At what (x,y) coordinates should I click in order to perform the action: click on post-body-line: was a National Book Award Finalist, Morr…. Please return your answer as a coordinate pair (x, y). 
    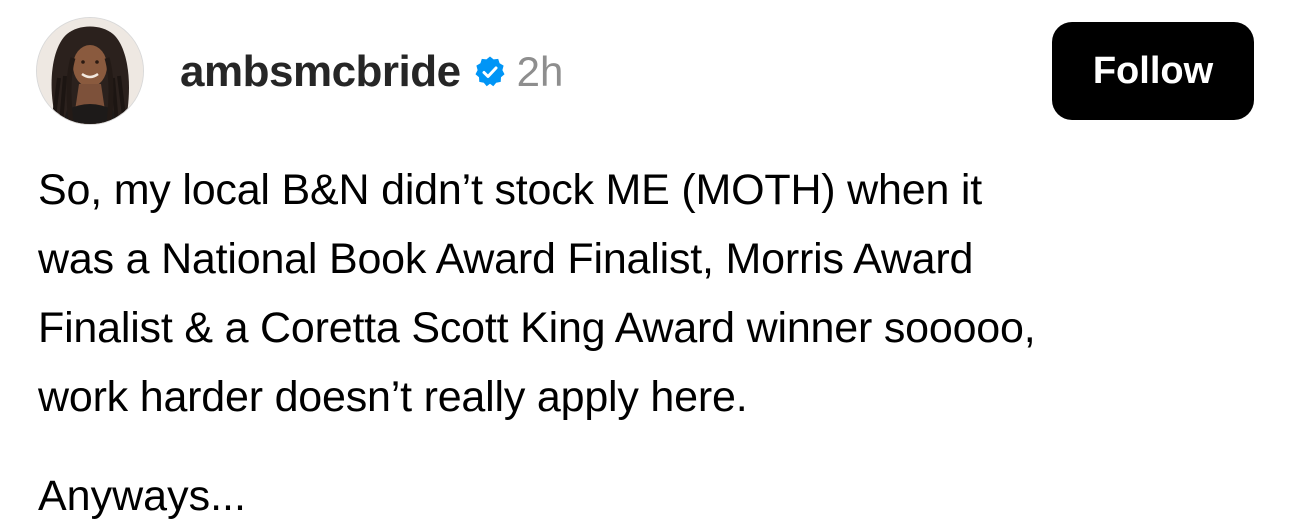
    Looking at the image, I should click on (506, 259).